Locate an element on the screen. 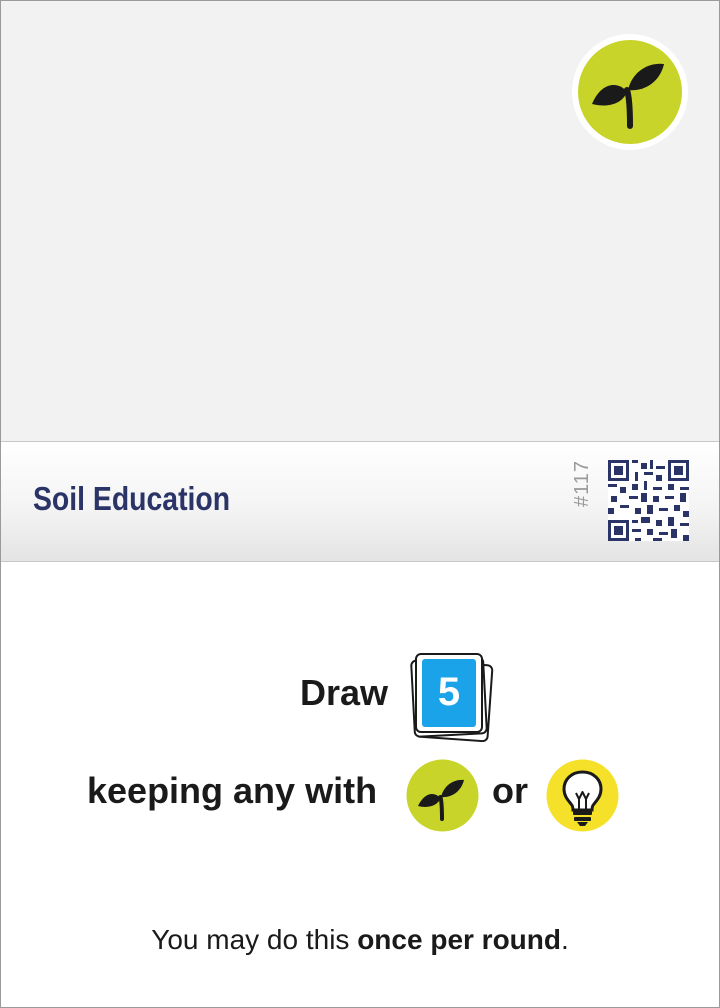  limit-emphasis: once per round is located at coordinates (459, 939).